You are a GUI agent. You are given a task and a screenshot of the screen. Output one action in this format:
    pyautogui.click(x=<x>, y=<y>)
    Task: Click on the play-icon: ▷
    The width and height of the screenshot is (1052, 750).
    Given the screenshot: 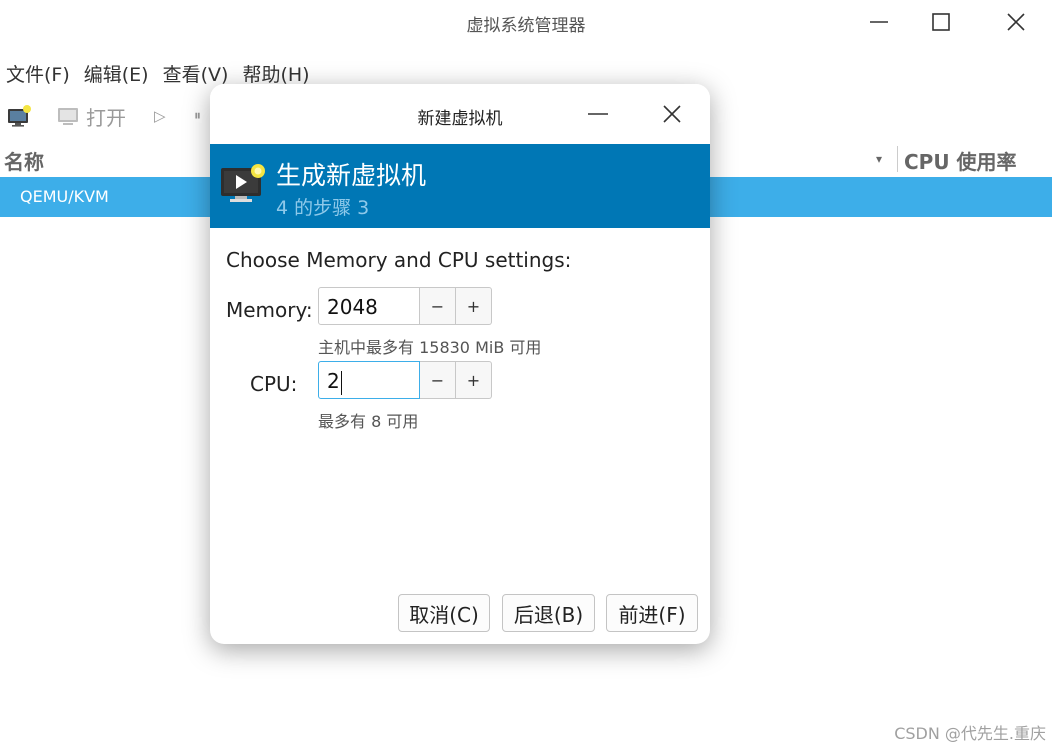 What is the action you would take?
    pyautogui.click(x=160, y=116)
    